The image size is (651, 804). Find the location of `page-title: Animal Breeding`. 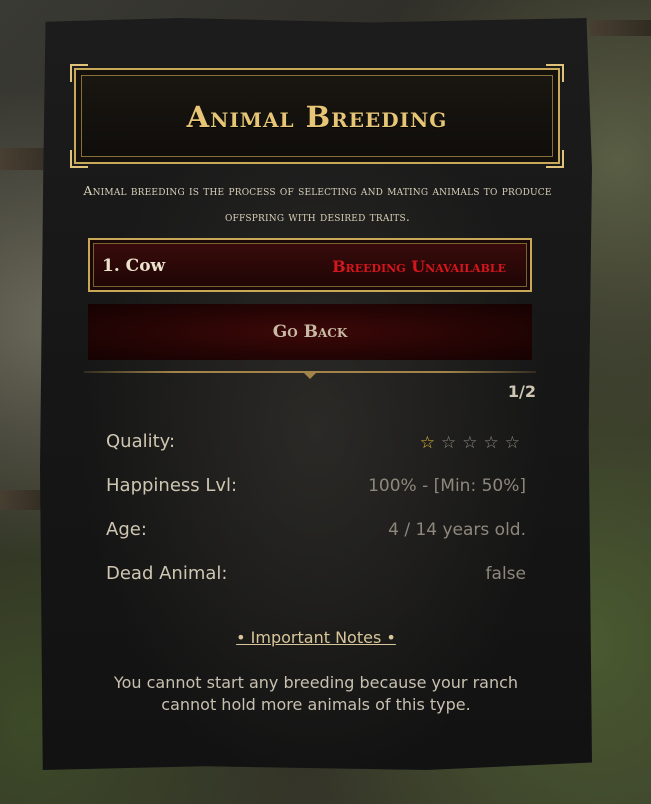

page-title: Animal Breeding is located at coordinates (317, 117).